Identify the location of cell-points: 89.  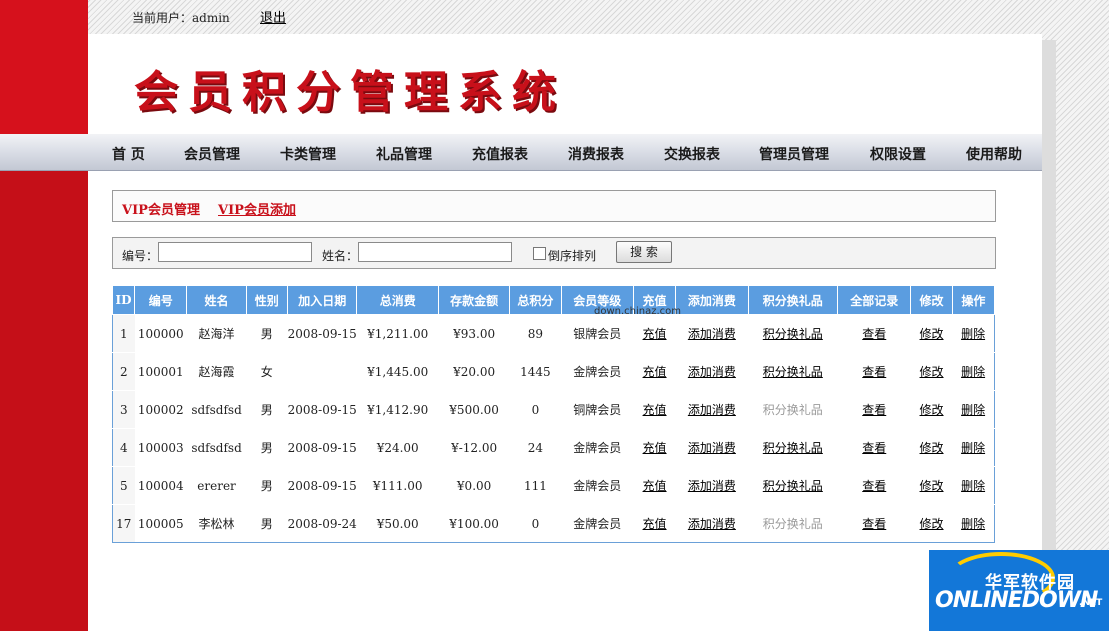
(535, 333).